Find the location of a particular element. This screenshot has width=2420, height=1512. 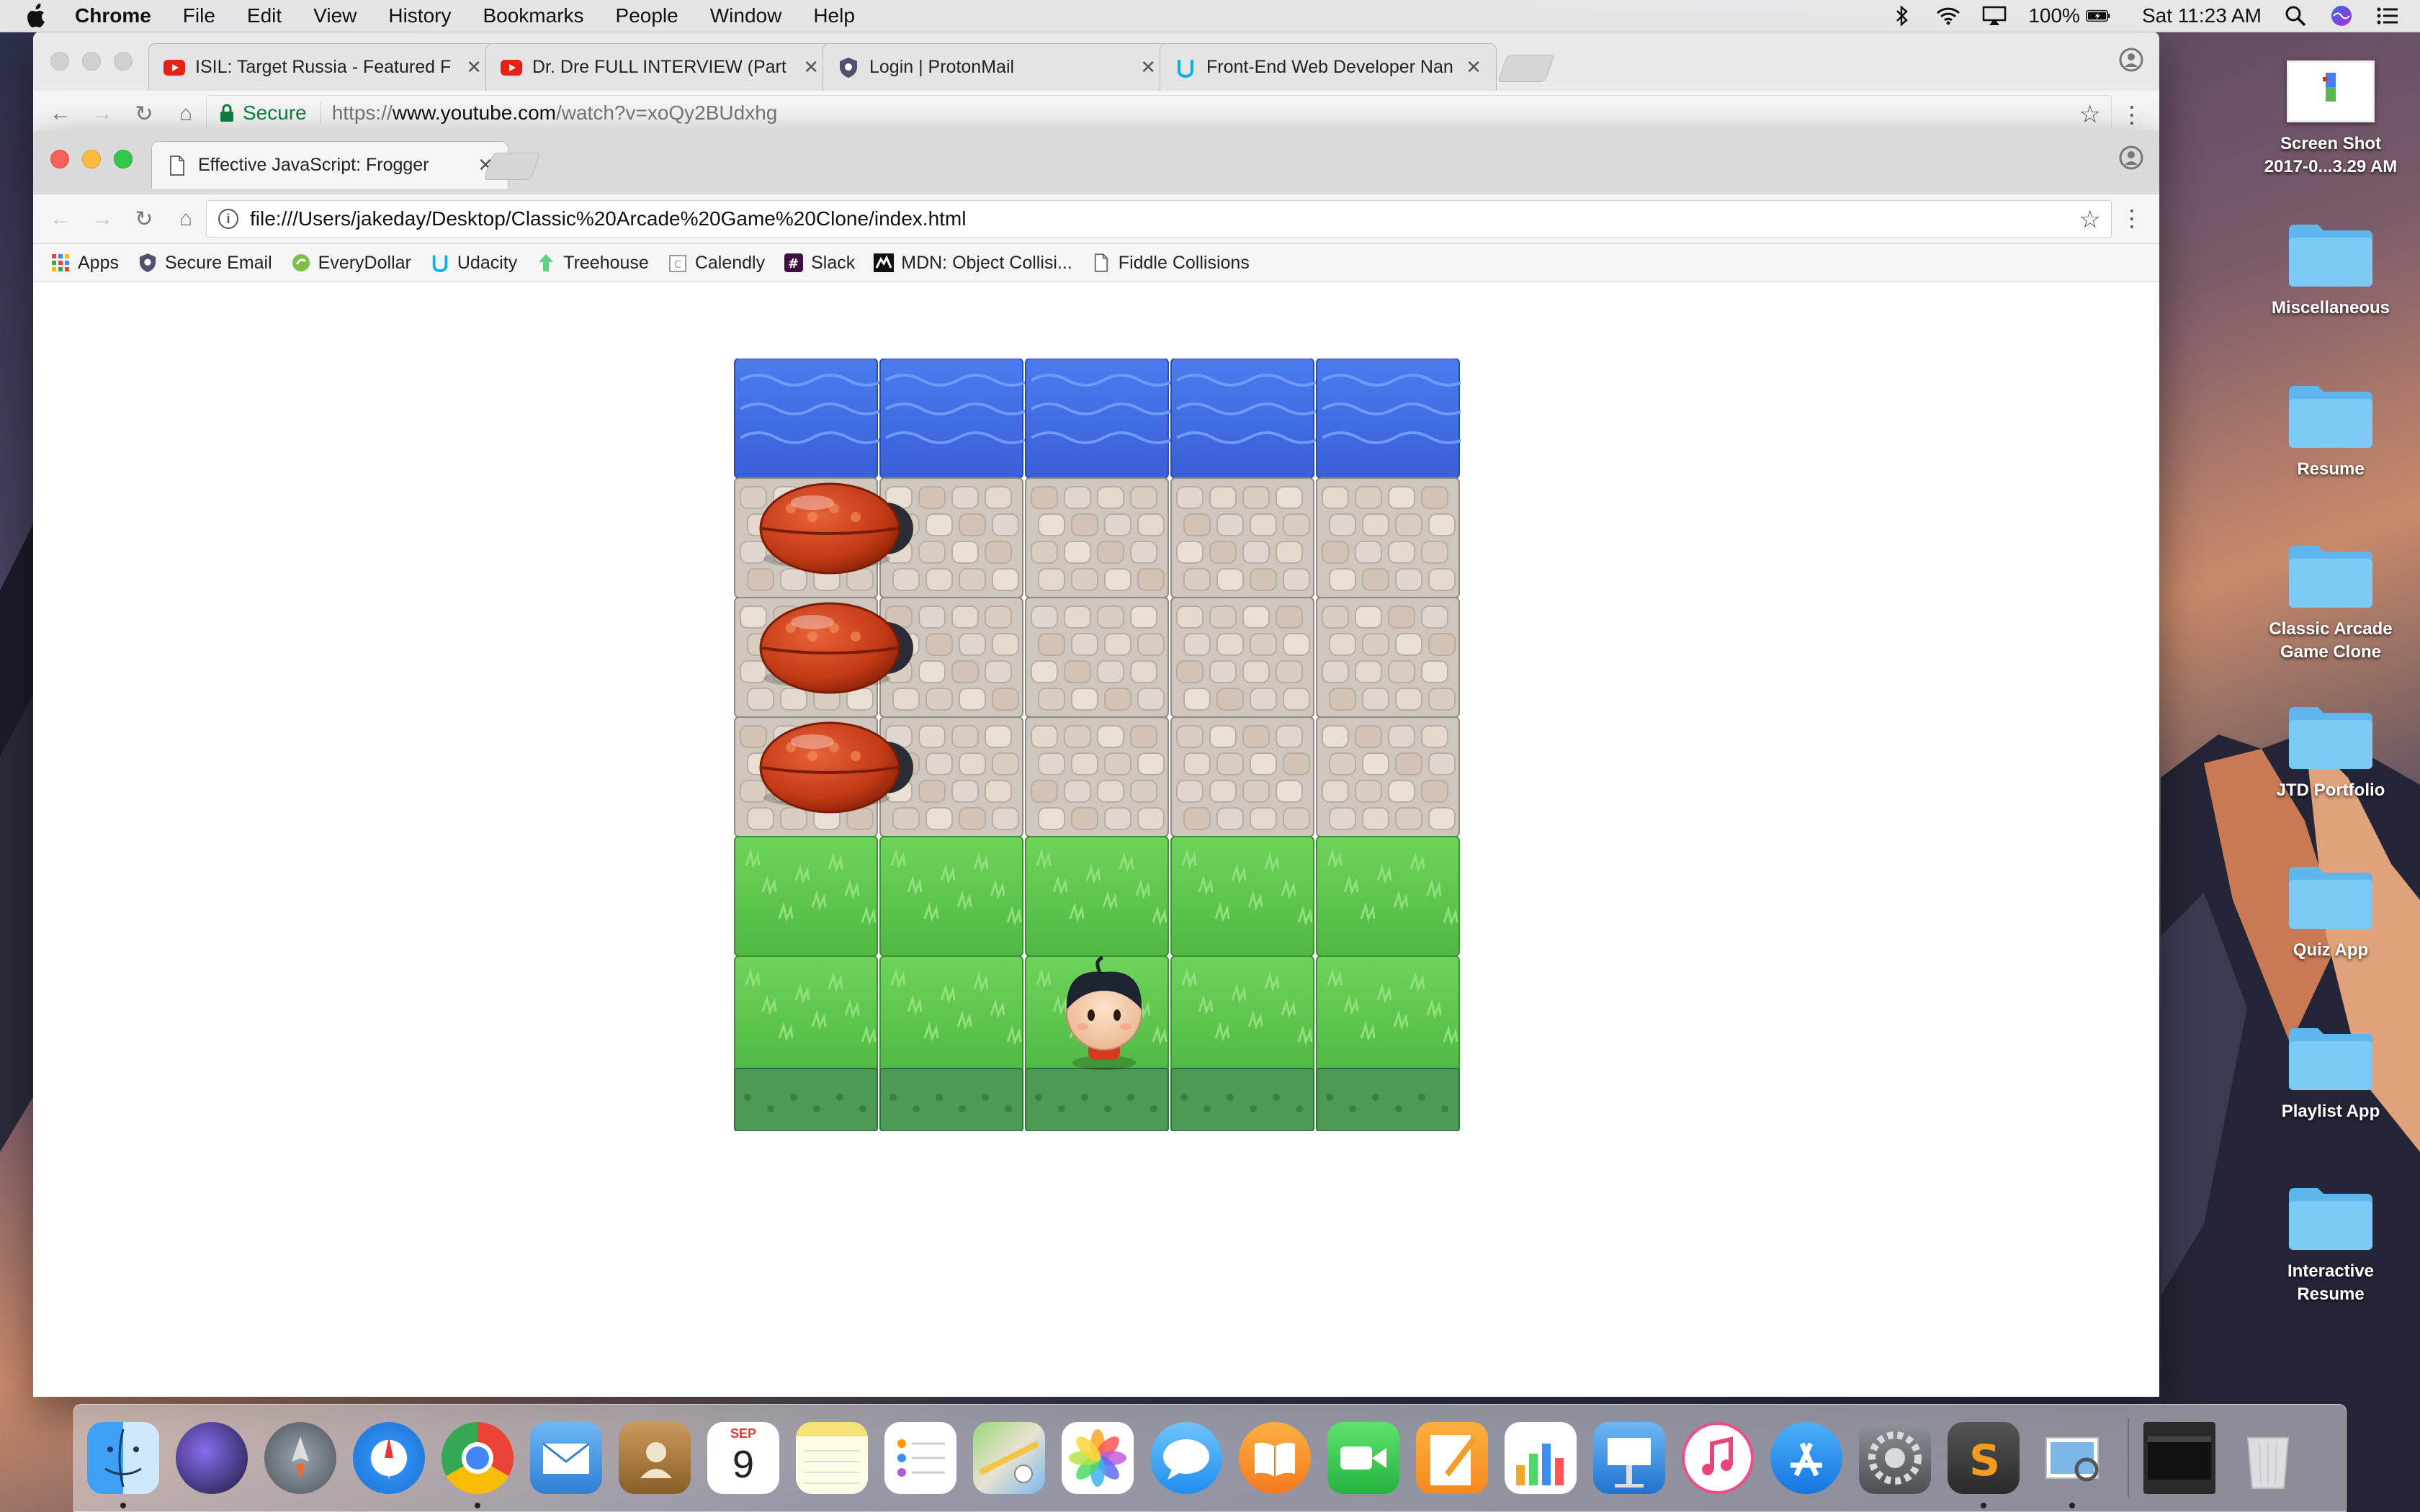

clock: Sat 11:23 AM is located at coordinates (2202, 15).